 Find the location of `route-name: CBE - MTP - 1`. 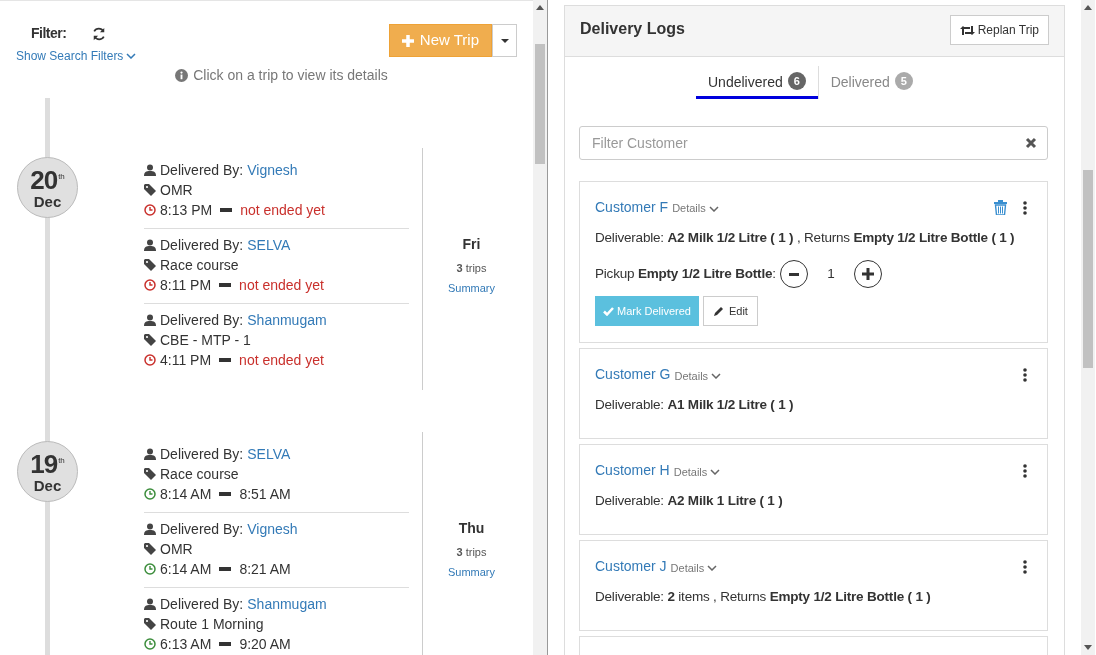

route-name: CBE - MTP - 1 is located at coordinates (205, 340).